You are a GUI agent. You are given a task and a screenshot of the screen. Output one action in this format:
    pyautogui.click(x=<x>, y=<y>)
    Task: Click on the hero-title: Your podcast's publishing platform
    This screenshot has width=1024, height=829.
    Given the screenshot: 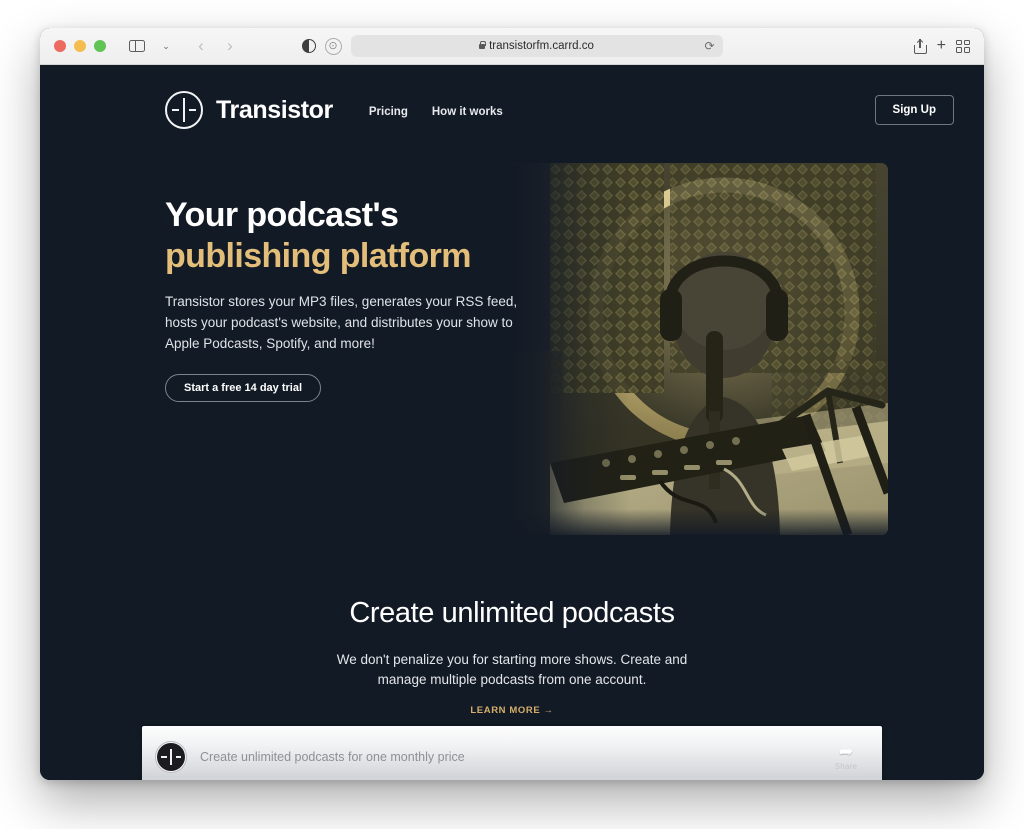 What is the action you would take?
    pyautogui.click(x=365, y=236)
    